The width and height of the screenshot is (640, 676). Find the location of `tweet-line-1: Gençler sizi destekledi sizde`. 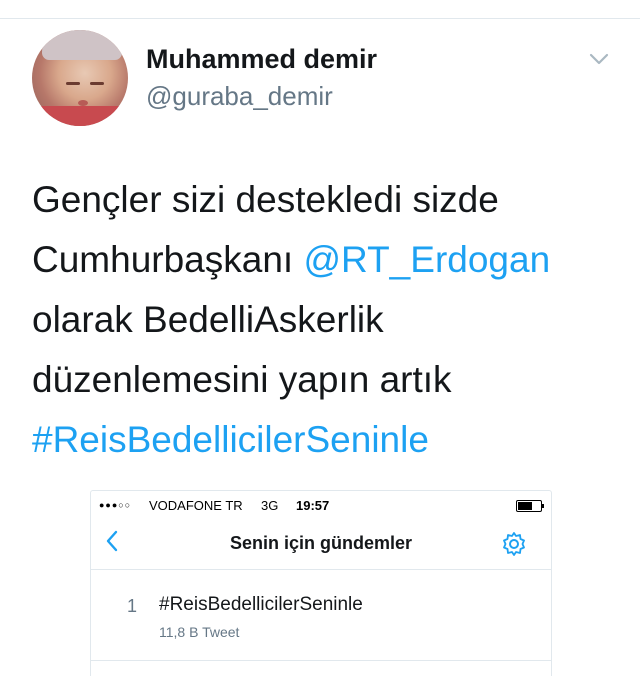

tweet-line-1: Gençler sizi destekledi sizde is located at coordinates (265, 199).